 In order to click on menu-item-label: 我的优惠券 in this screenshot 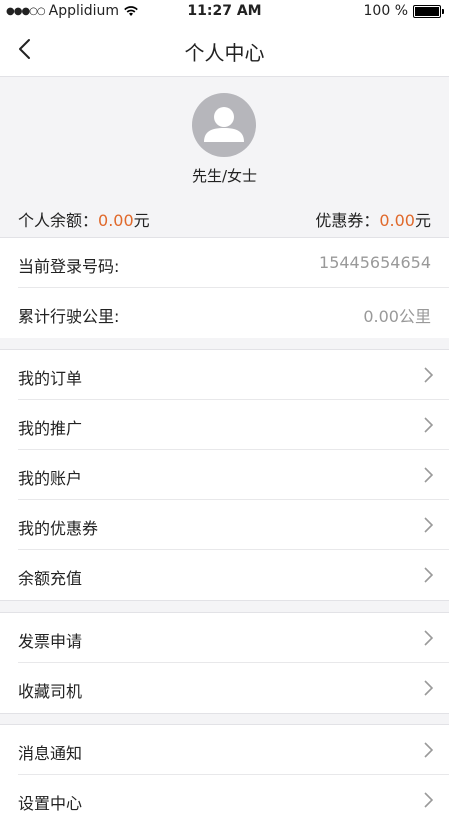, I will do `click(58, 528)`.